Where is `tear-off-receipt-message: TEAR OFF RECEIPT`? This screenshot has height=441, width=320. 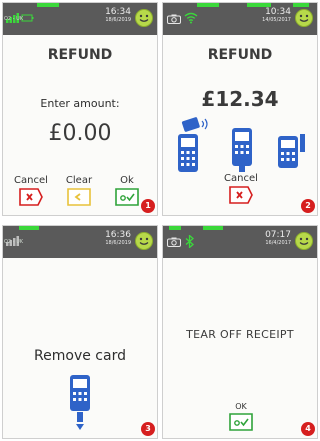
tear-off-receipt-message: TEAR OFF RECEIPT is located at coordinates (240, 334).